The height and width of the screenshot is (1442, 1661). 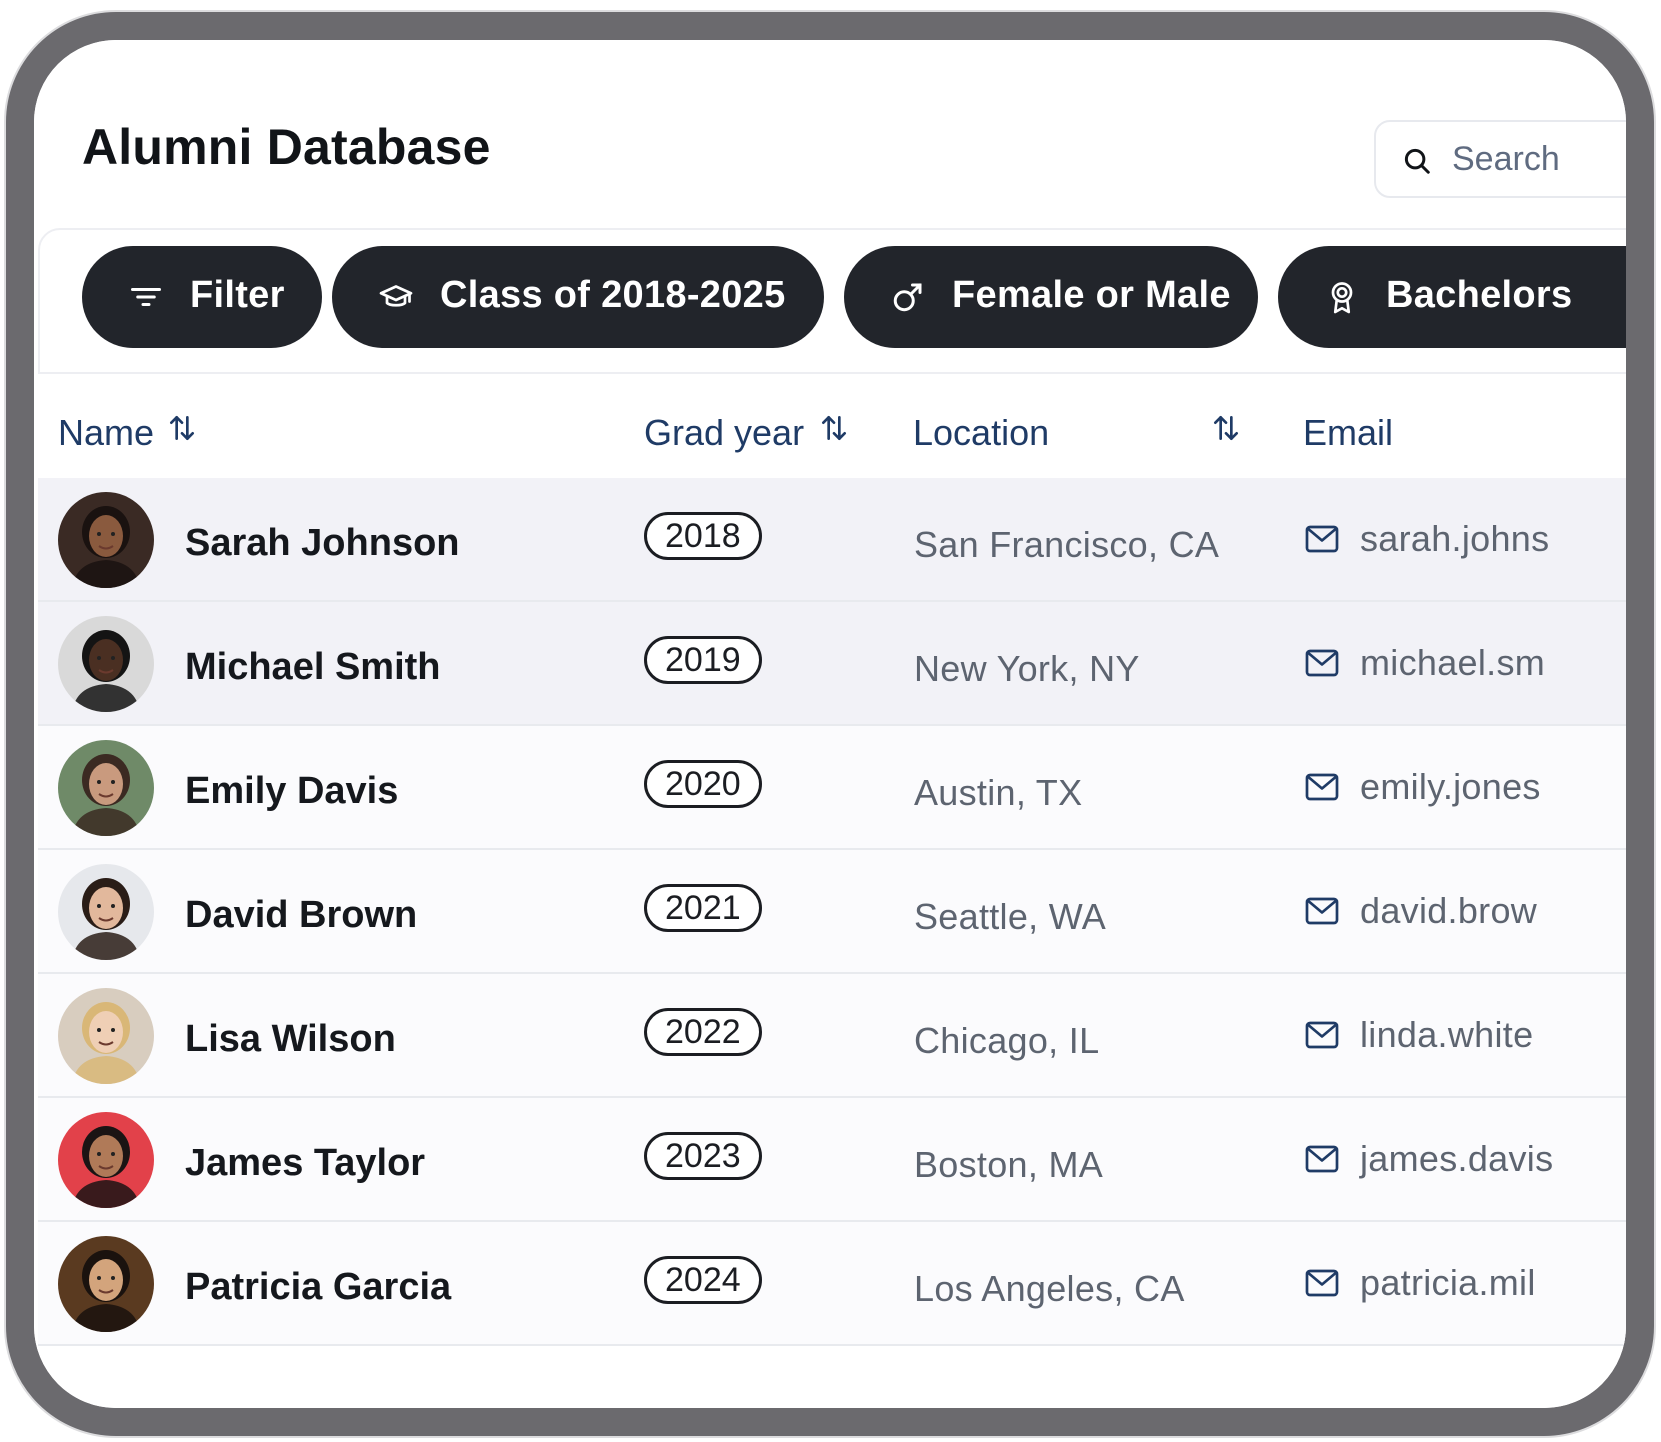 What do you see at coordinates (832, 664) in the screenshot?
I see `table-row: Michael Smith 2019 New York, NY michael.sm` at bounding box center [832, 664].